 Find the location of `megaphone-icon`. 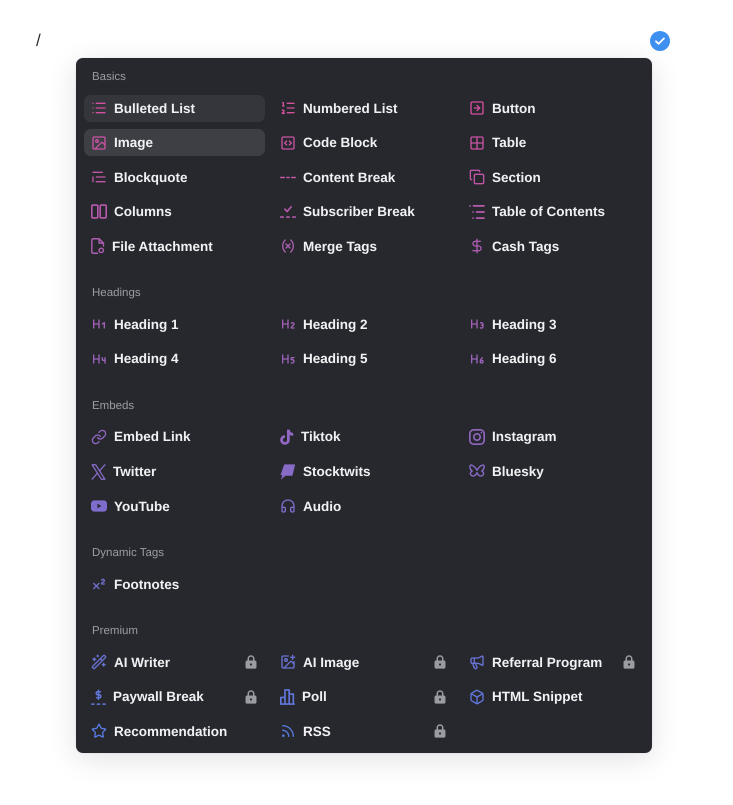

megaphone-icon is located at coordinates (477, 662).